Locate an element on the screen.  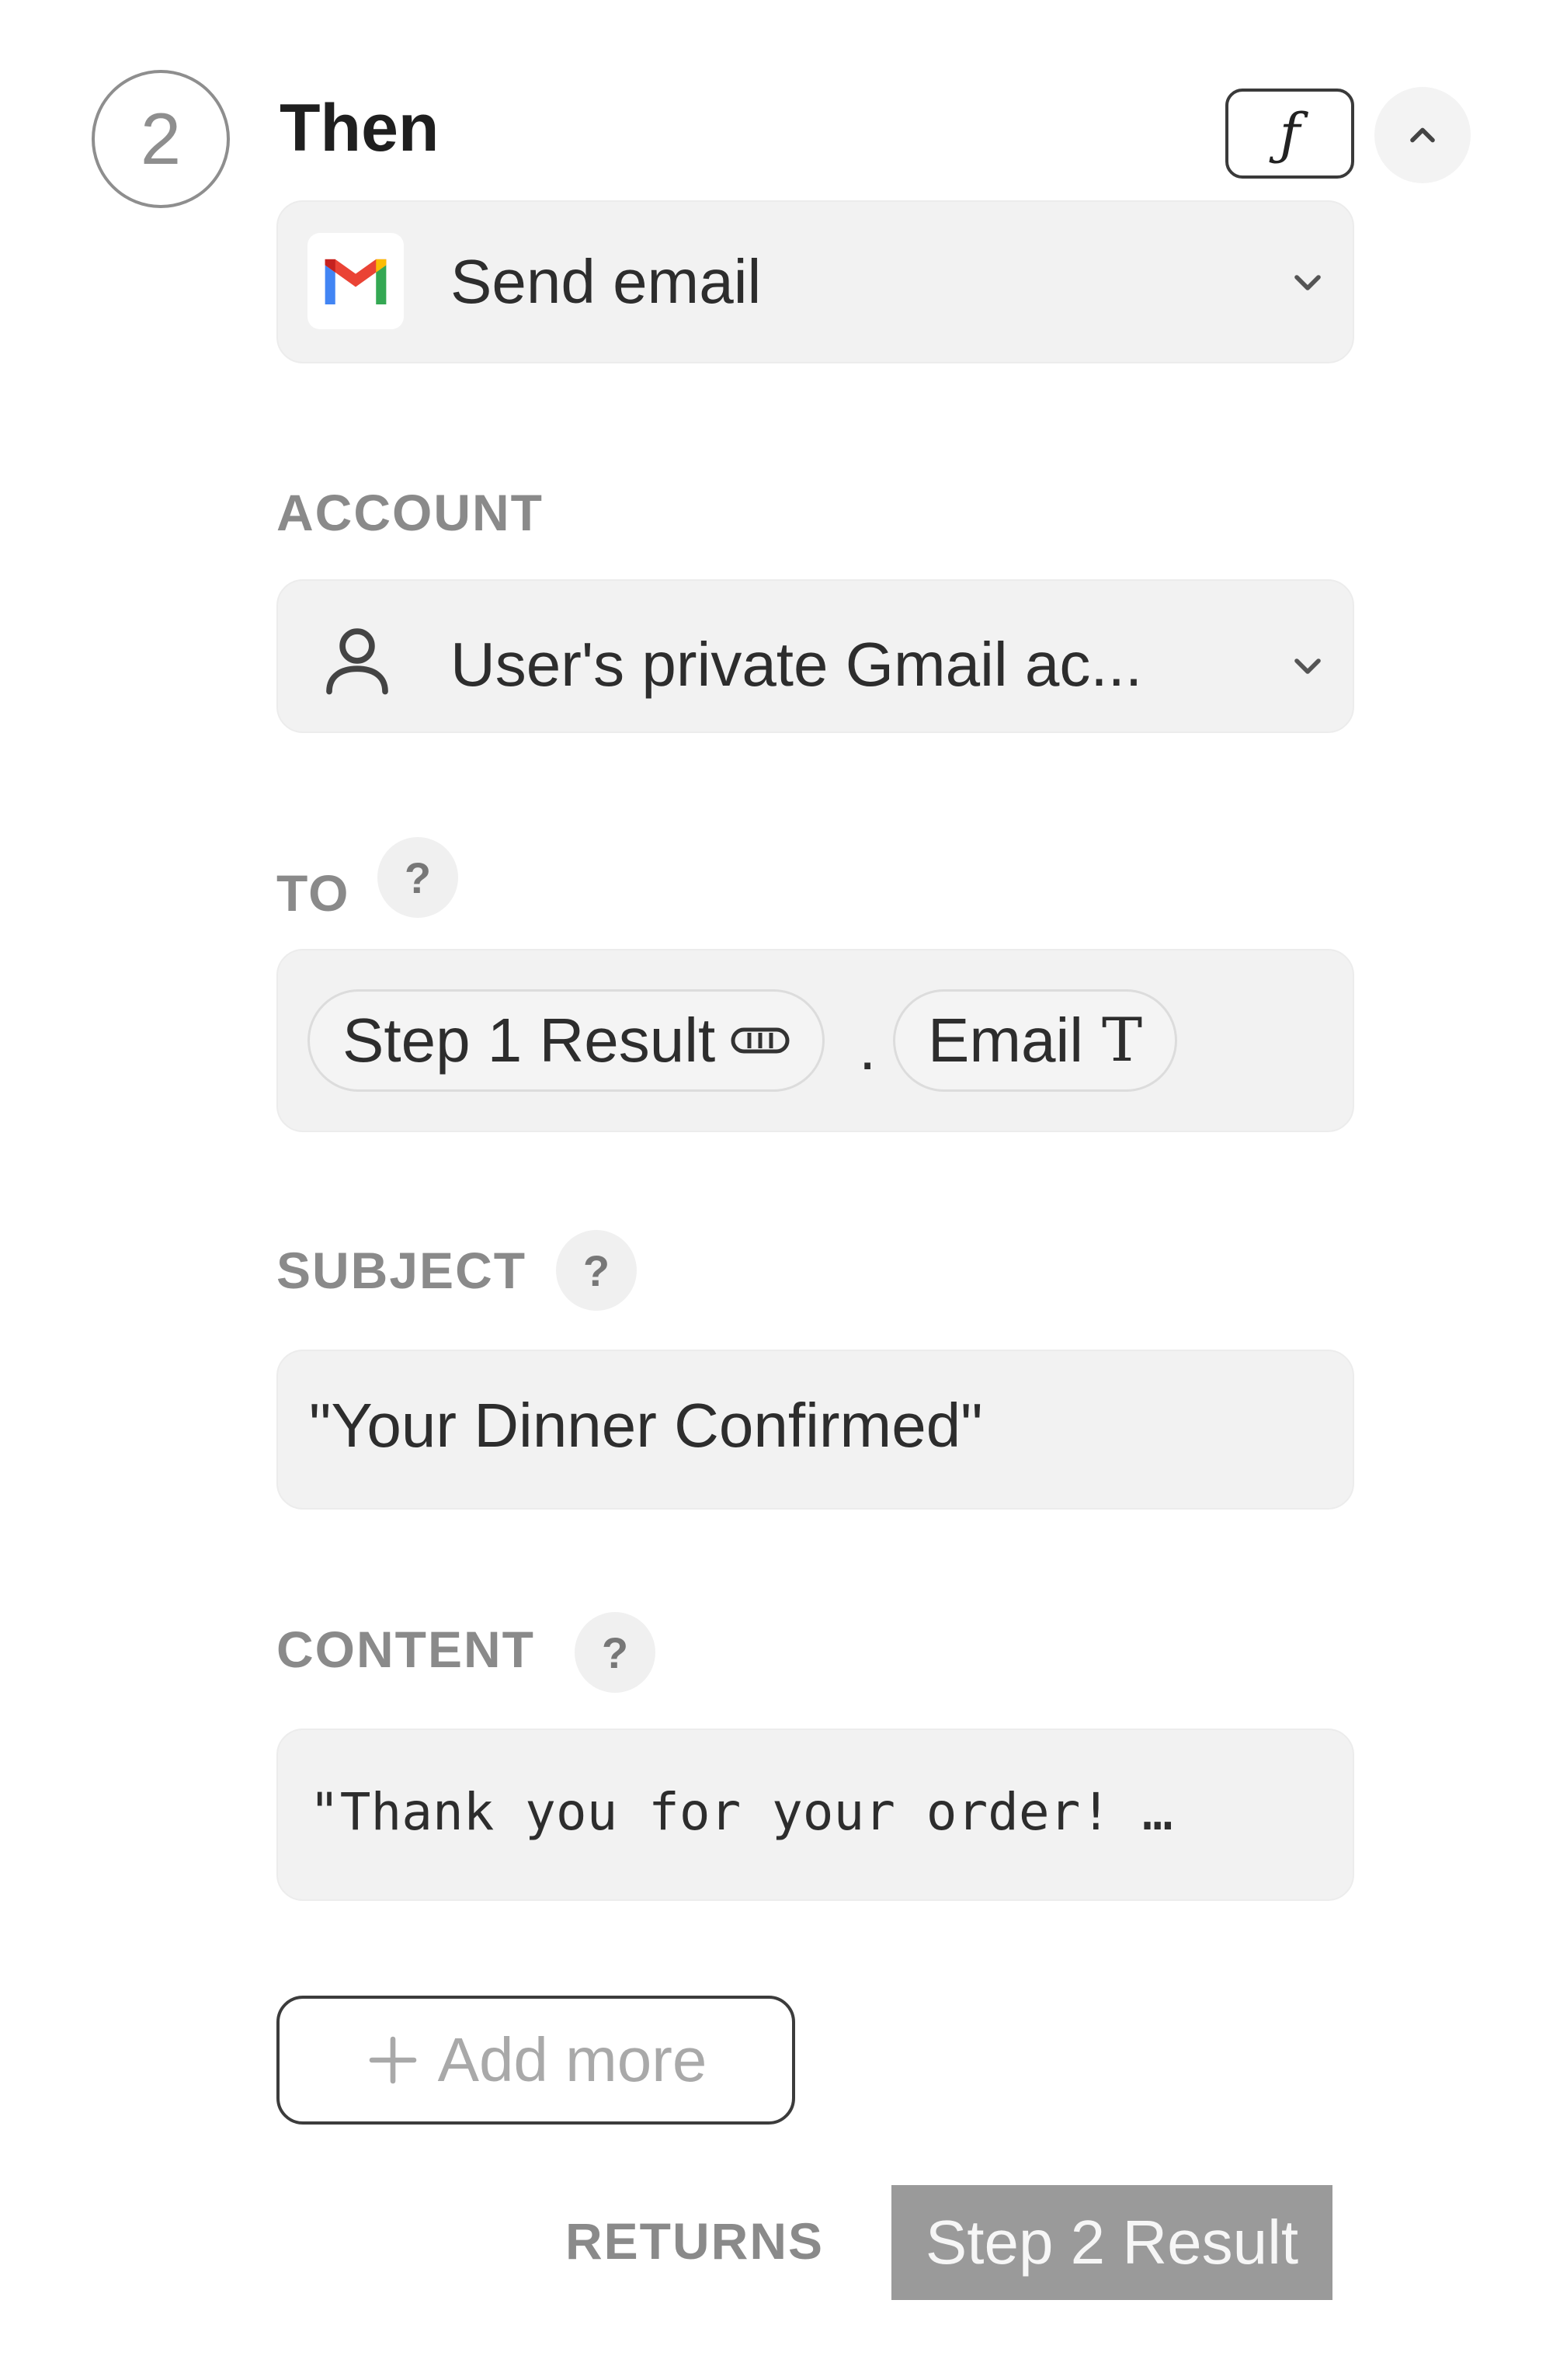
user-icon is located at coordinates (357, 661).